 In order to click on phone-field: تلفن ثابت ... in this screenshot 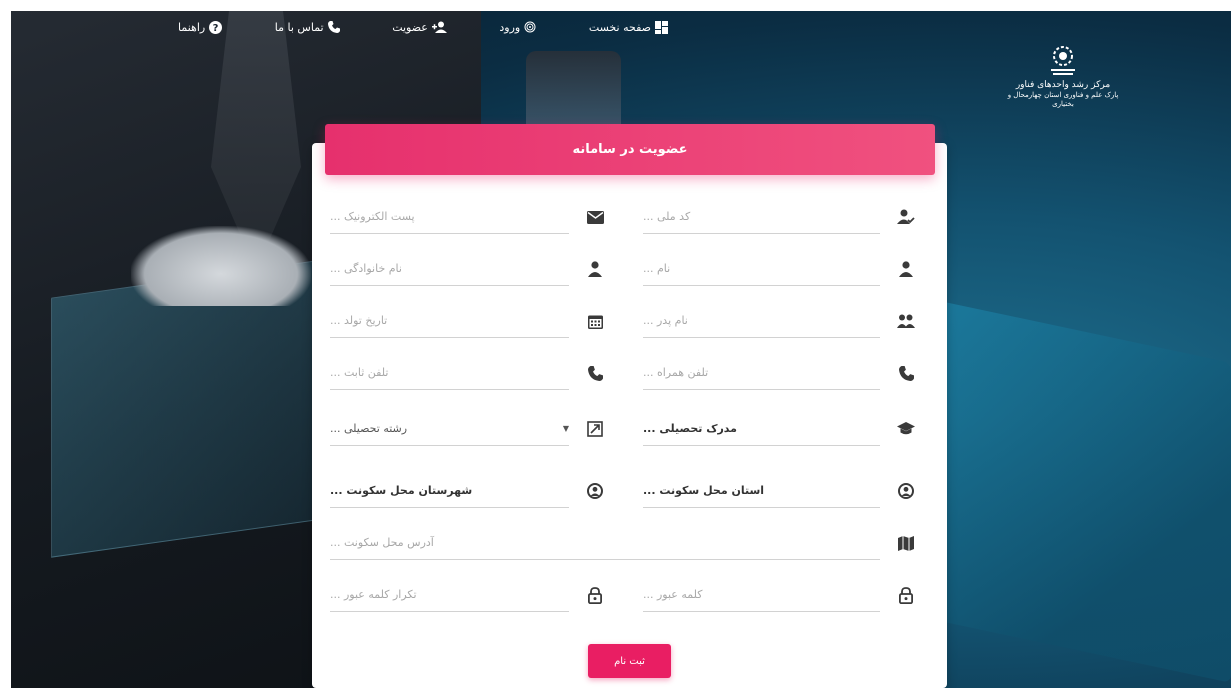, I will do `click(468, 373)`.